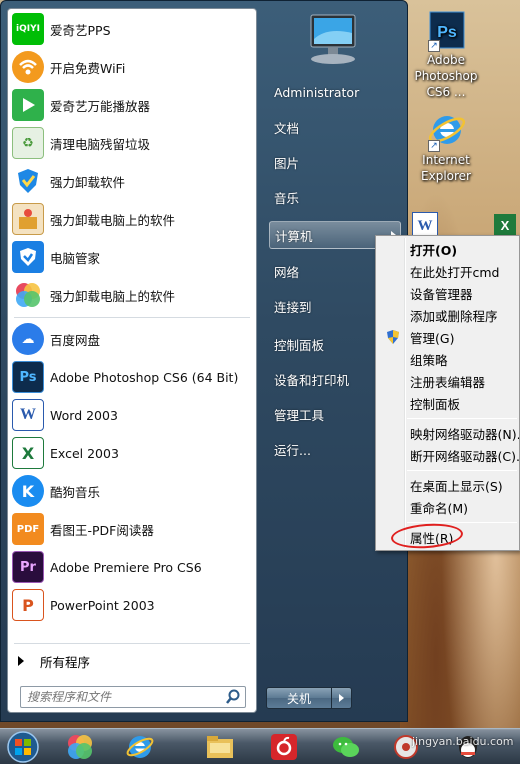  What do you see at coordinates (80, 30) in the screenshot?
I see `program-label: 爱奇艺PPS` at bounding box center [80, 30].